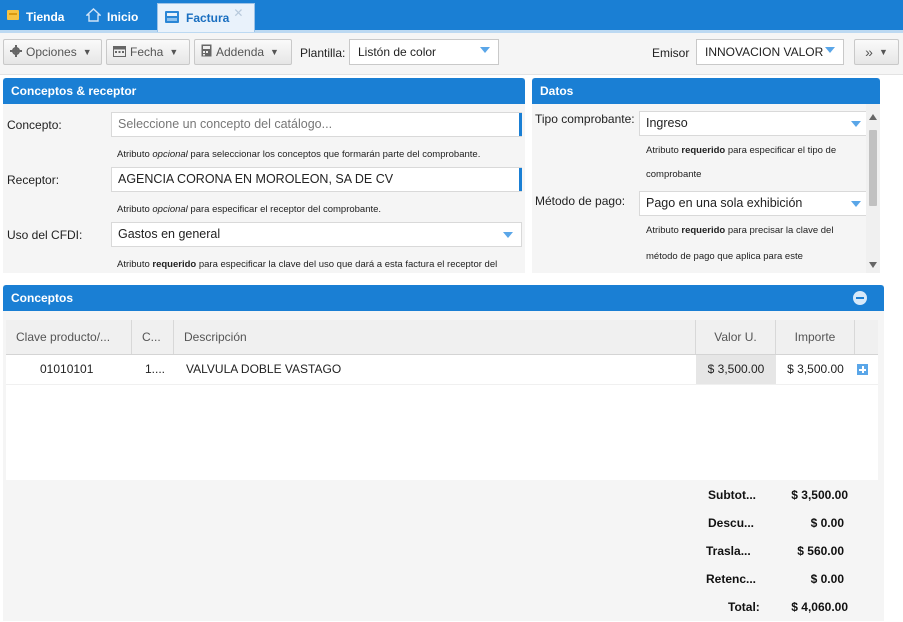  What do you see at coordinates (397, 52) in the screenshot?
I see `plantilla-value: Listón de color` at bounding box center [397, 52].